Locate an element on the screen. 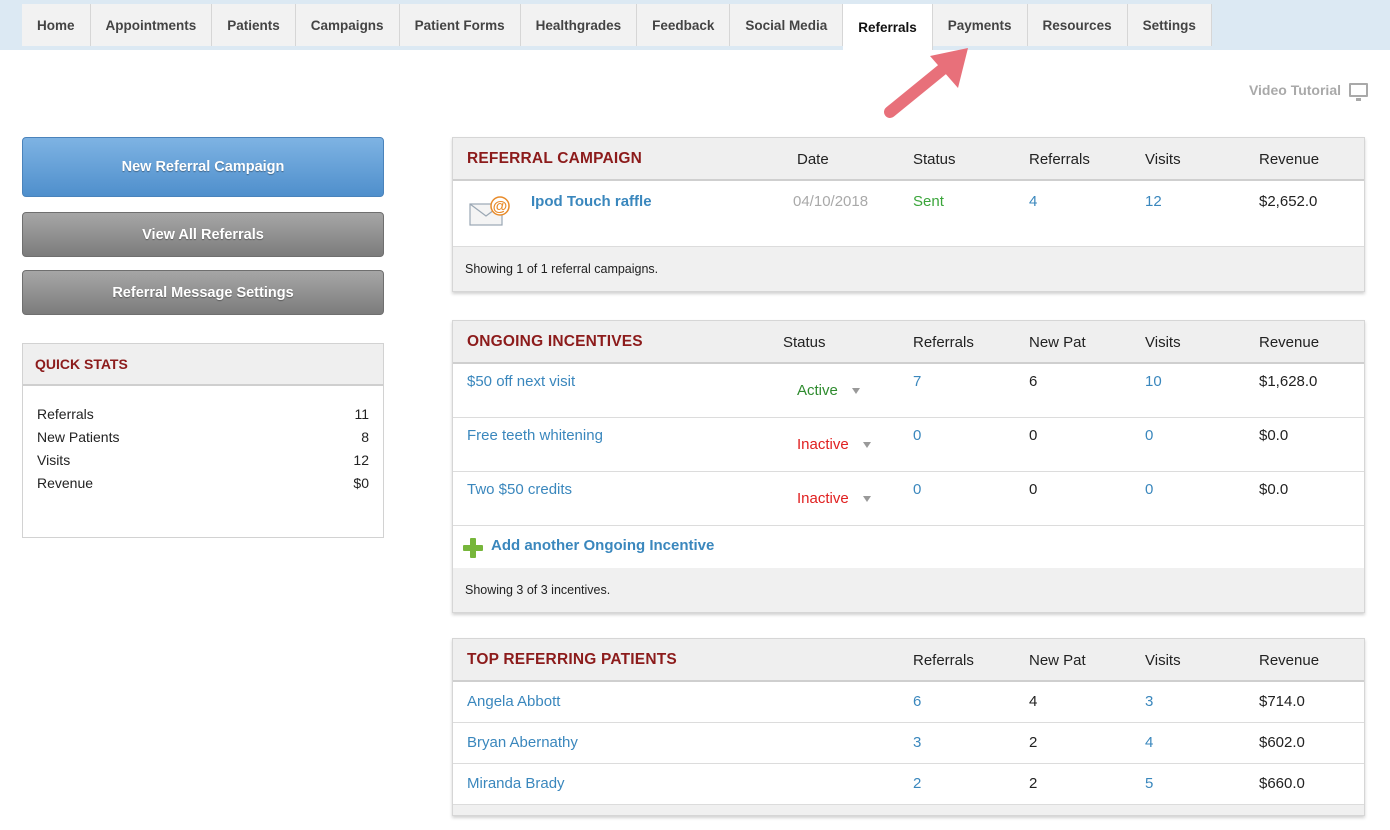  patient-visits-link: 3 is located at coordinates (1149, 701).